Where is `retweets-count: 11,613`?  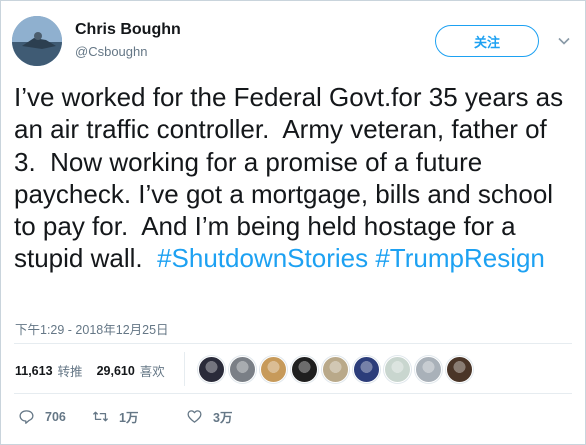
retweets-count: 11,613 is located at coordinates (34, 371).